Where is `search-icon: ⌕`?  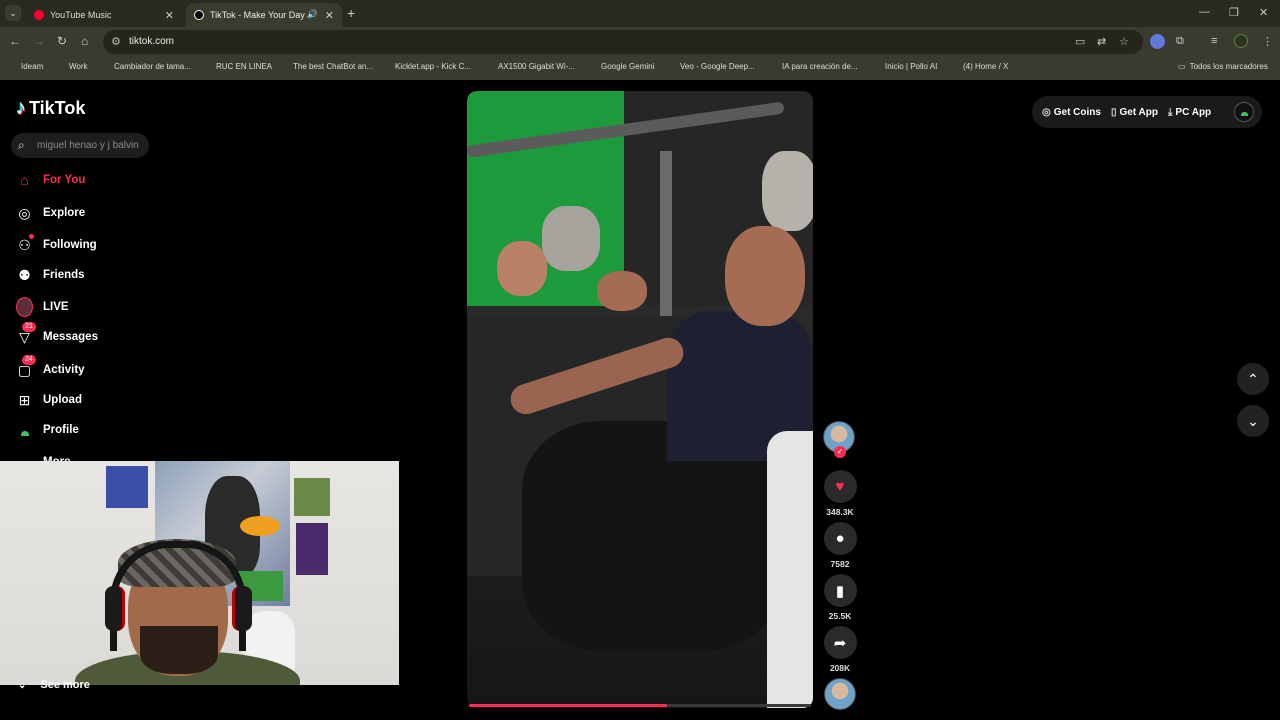
search-icon: ⌕ is located at coordinates (21, 145).